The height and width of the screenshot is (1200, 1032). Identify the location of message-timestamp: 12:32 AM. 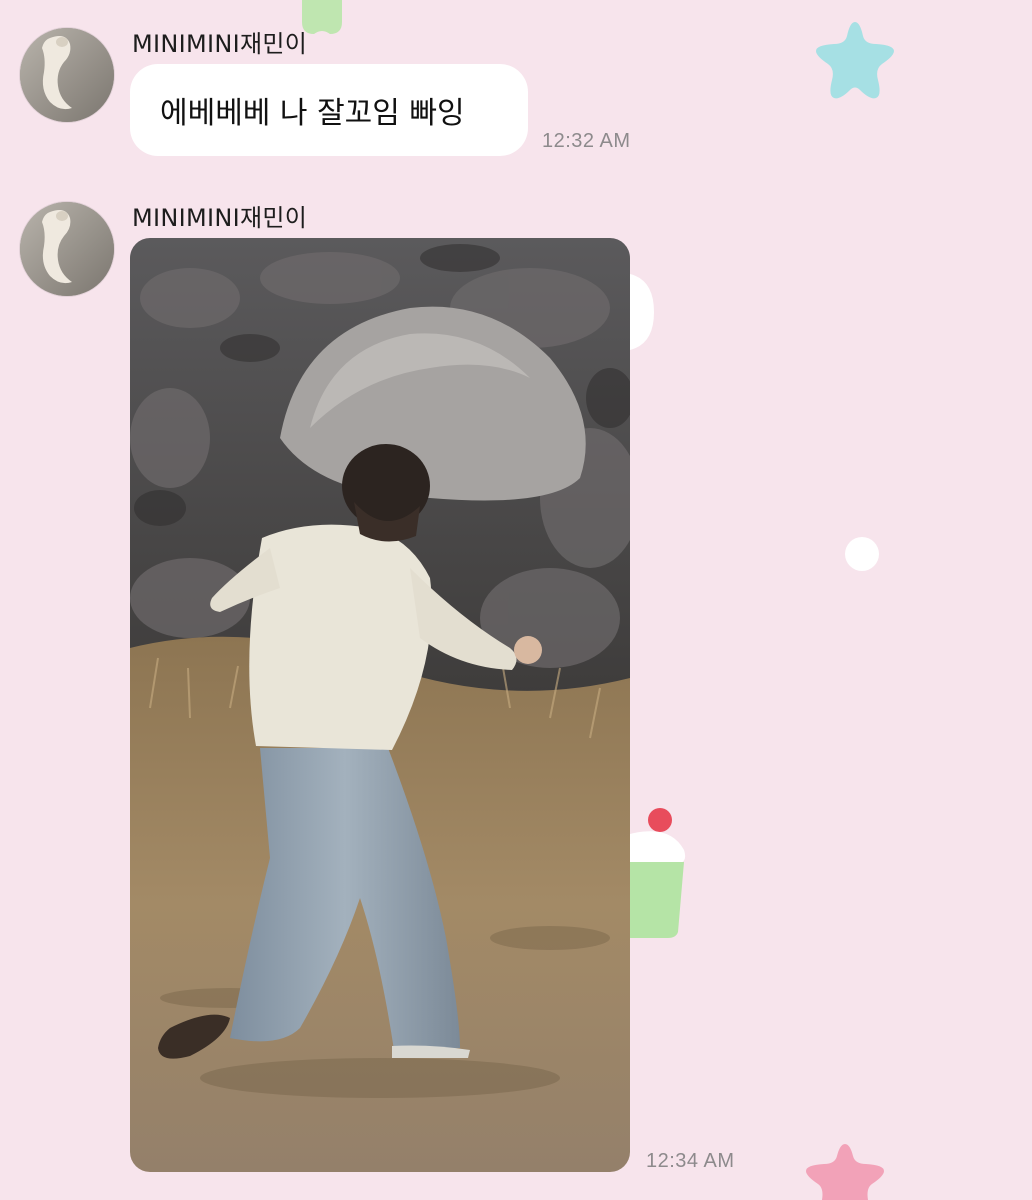
(586, 141).